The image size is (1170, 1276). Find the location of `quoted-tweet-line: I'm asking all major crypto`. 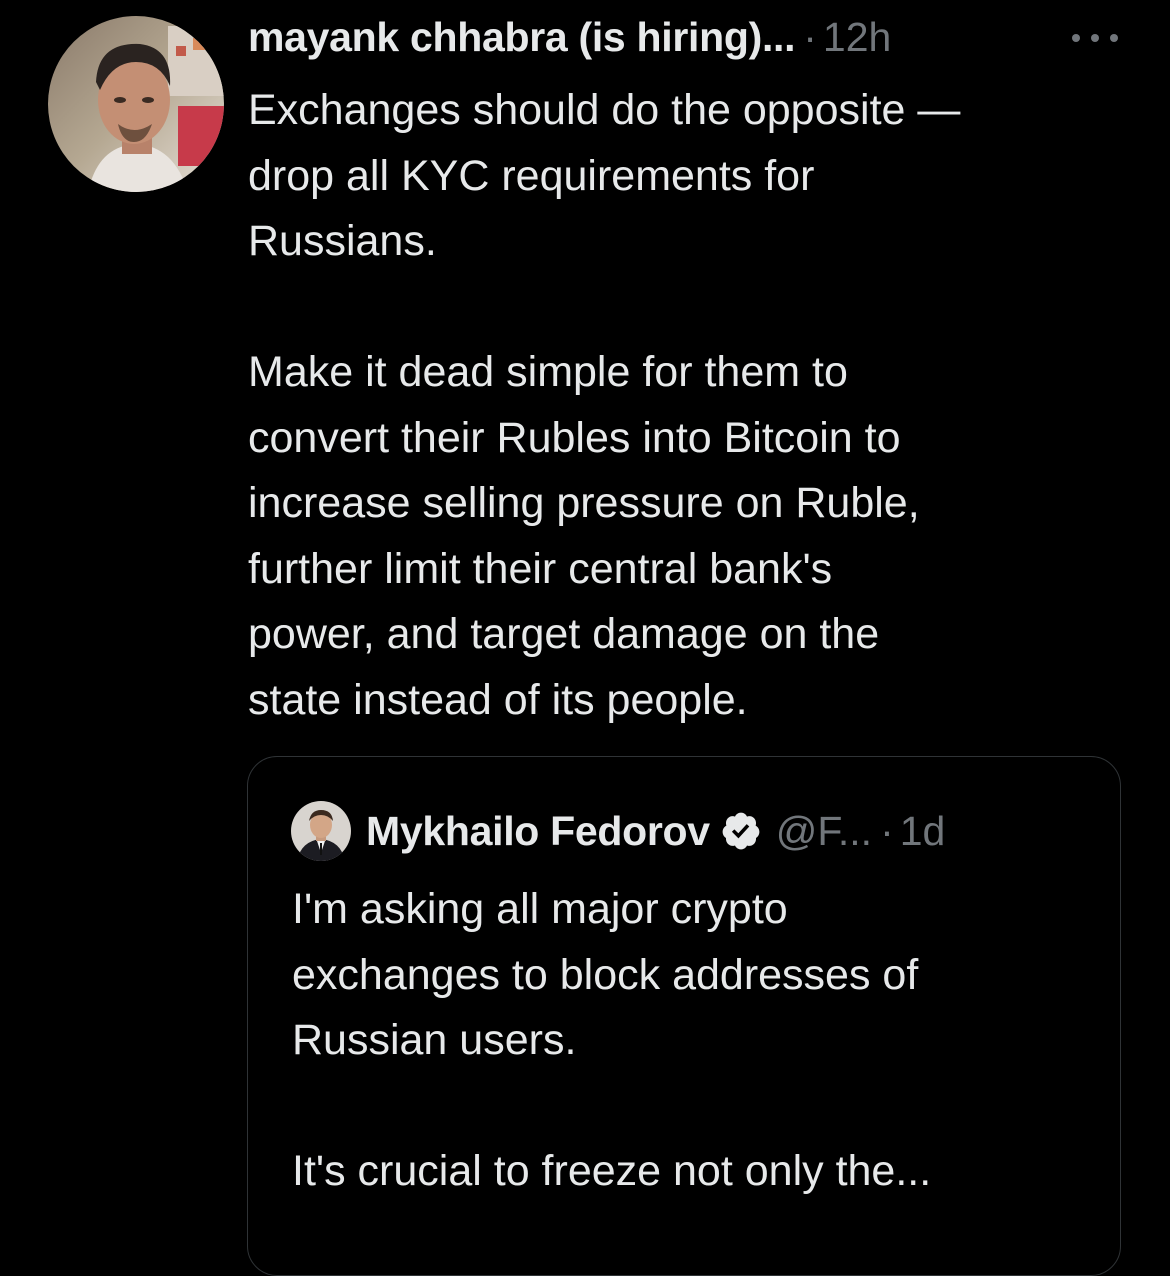

quoted-tweet-line: I'm asking all major crypto is located at coordinates (540, 909).